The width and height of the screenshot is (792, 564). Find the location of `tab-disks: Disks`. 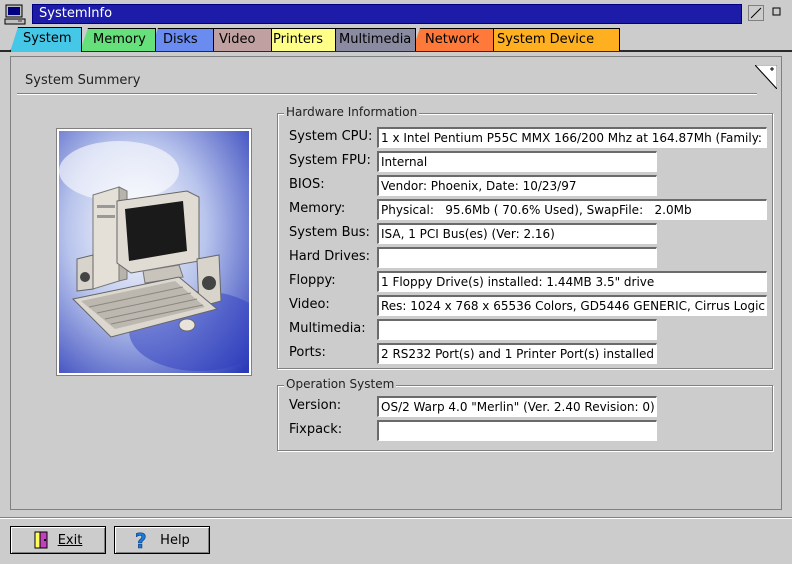

tab-disks: Disks is located at coordinates (182, 39).